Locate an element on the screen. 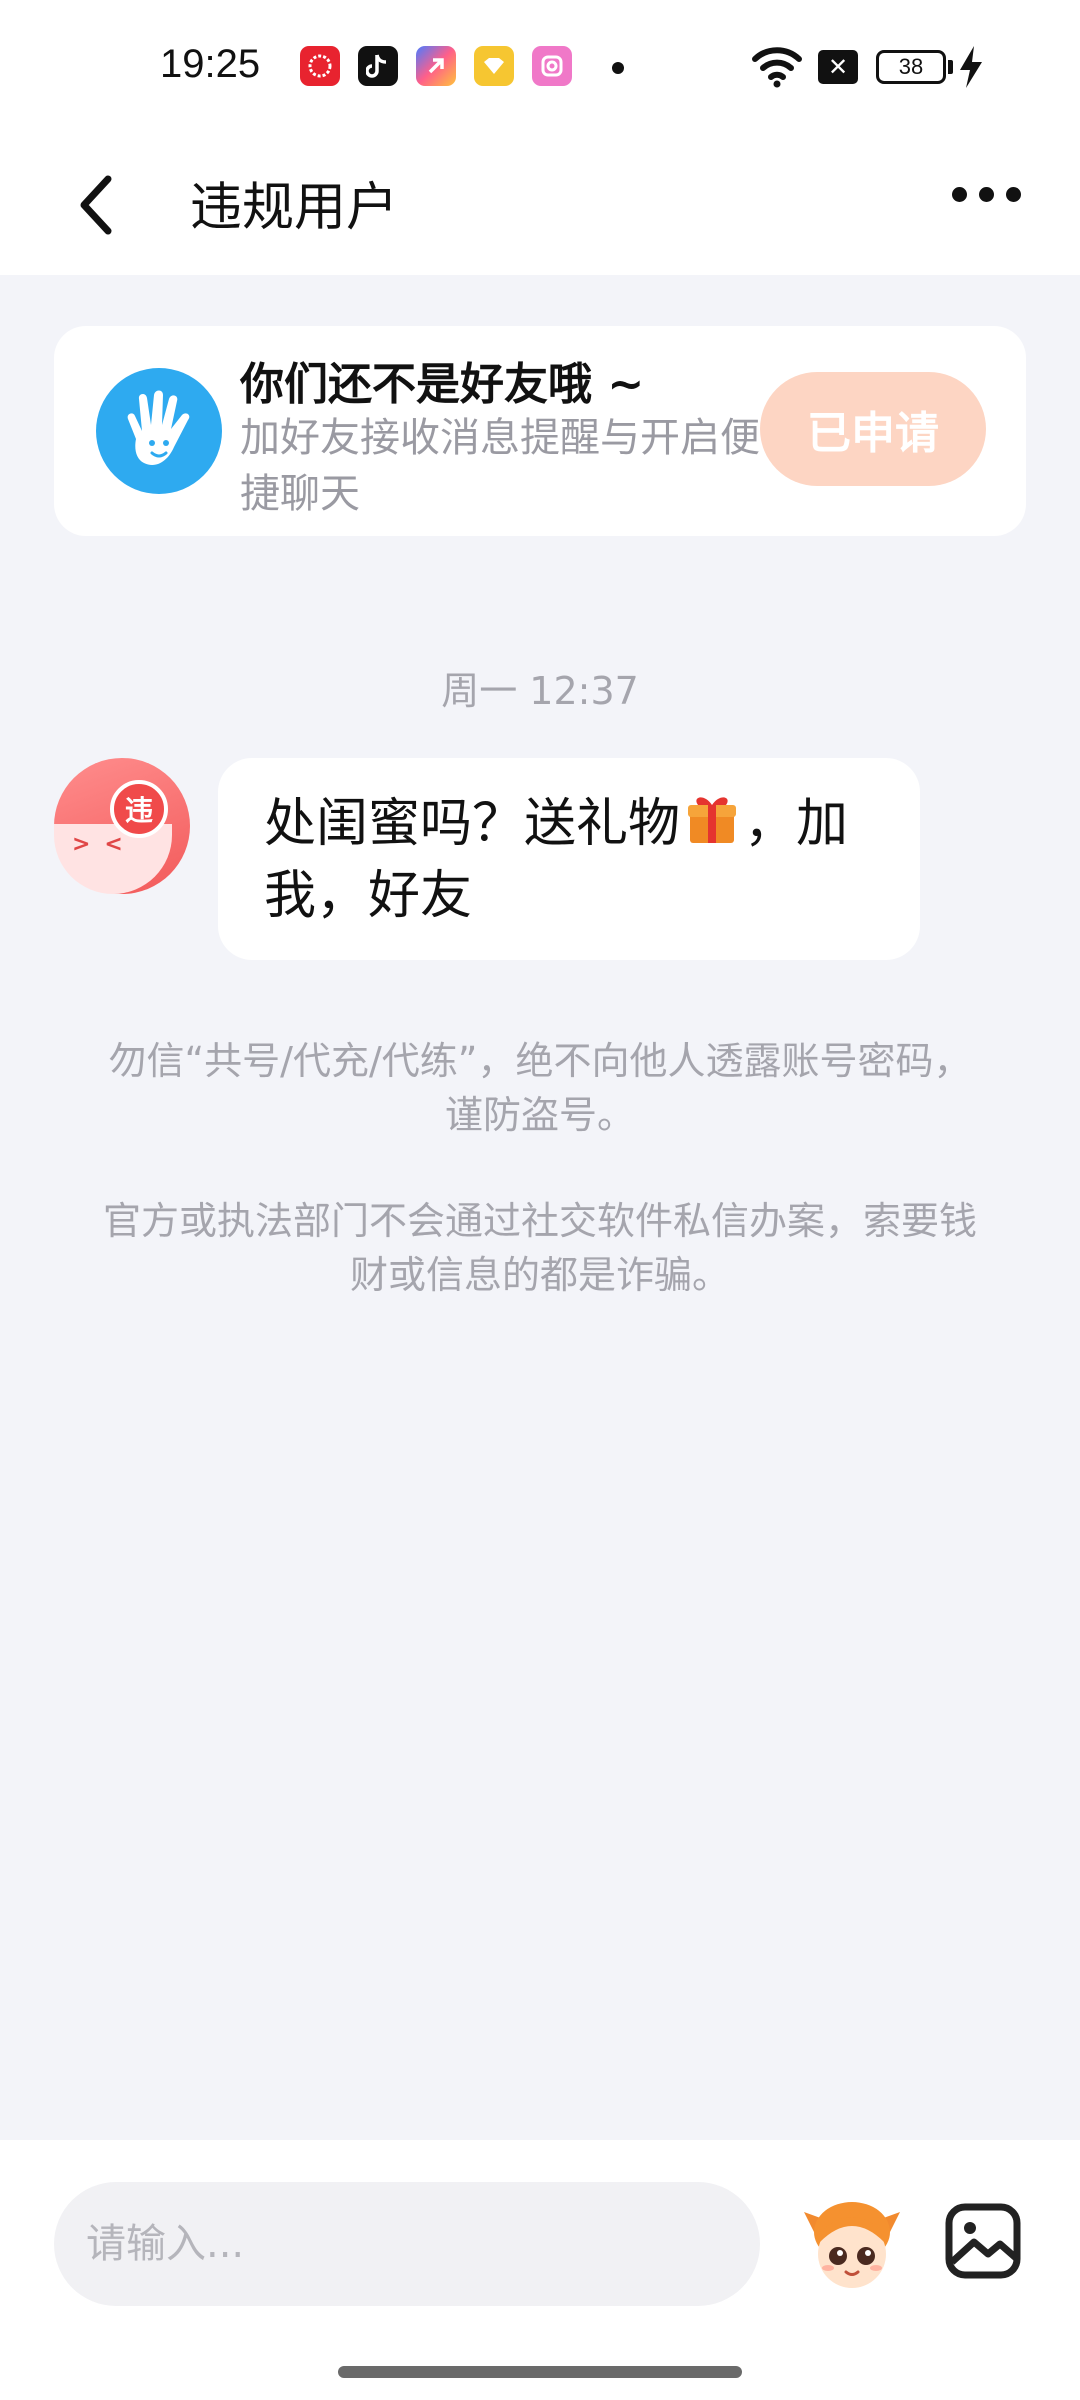 Image resolution: width=1080 pixels, height=2400 pixels. applied-button: 已申请 is located at coordinates (873, 429).